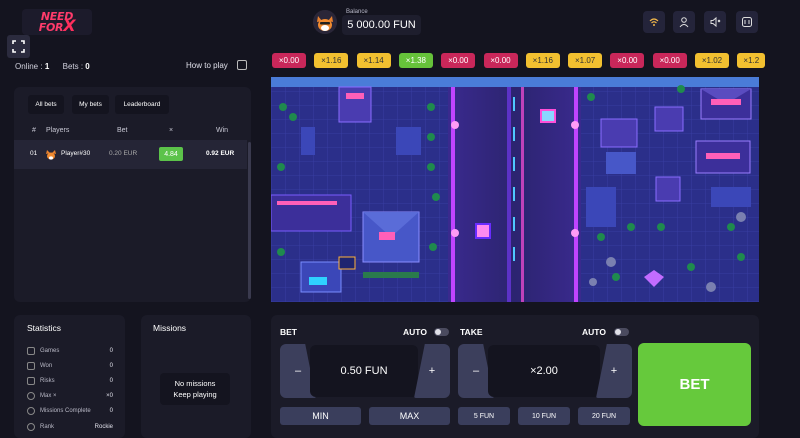 Image resolution: width=800 pixels, height=438 pixels. I want to click on stat-max: Max × ×0, so click(70, 396).